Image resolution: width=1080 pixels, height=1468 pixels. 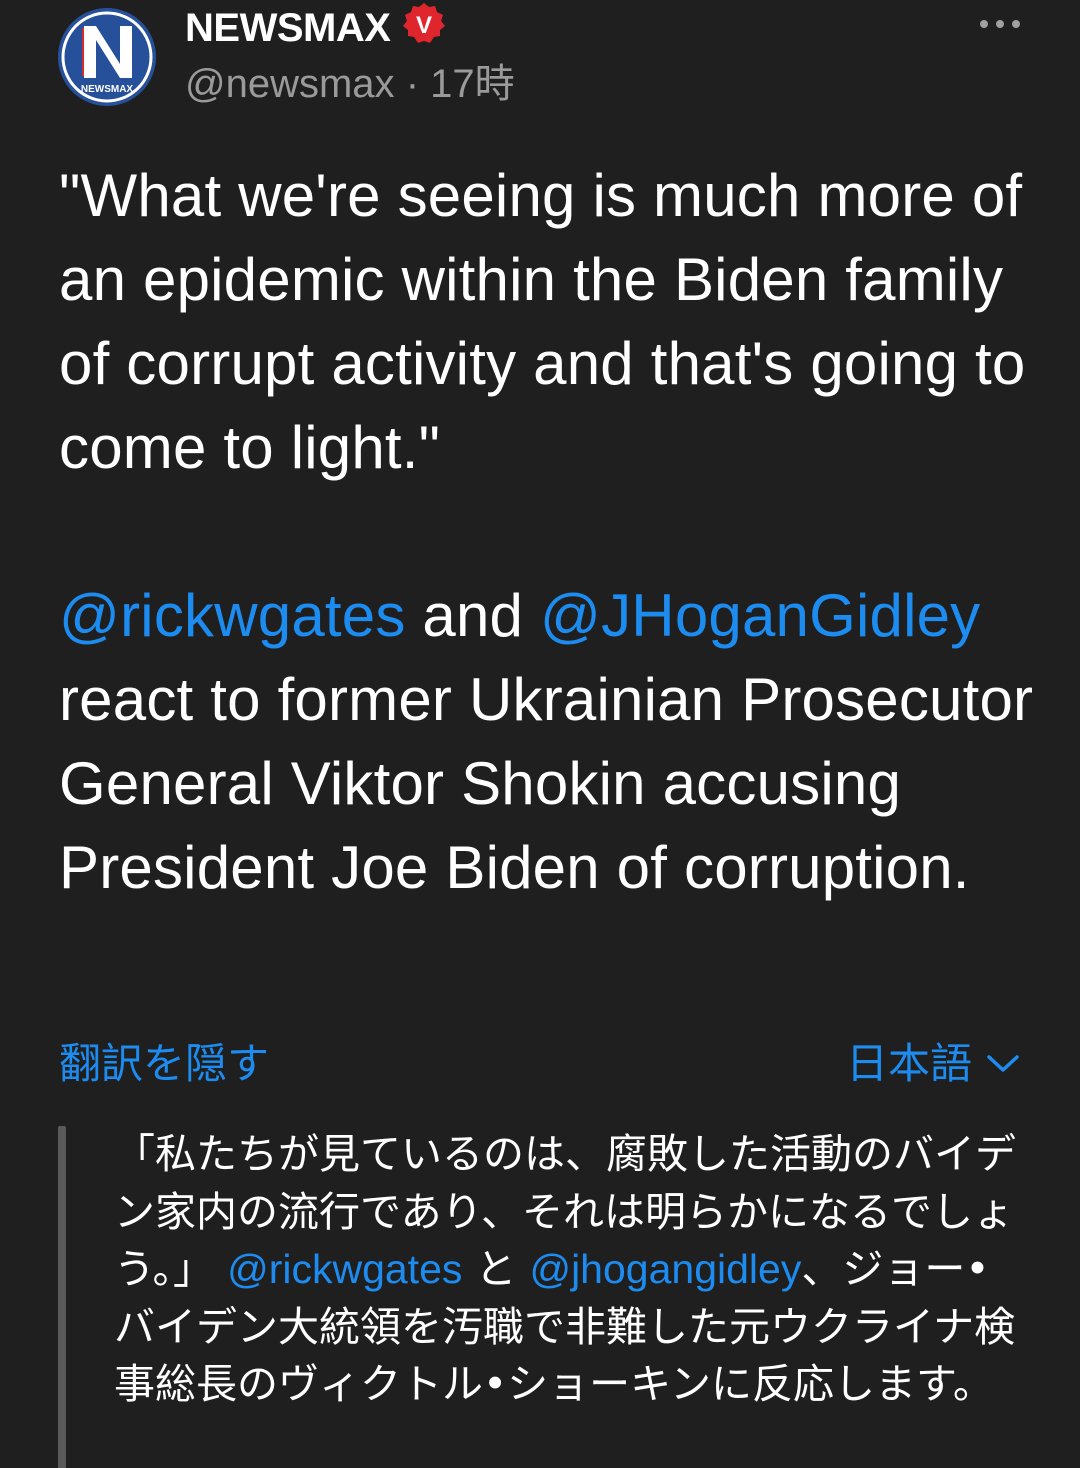 I want to click on verified-badge-letter: V, so click(x=424, y=25).